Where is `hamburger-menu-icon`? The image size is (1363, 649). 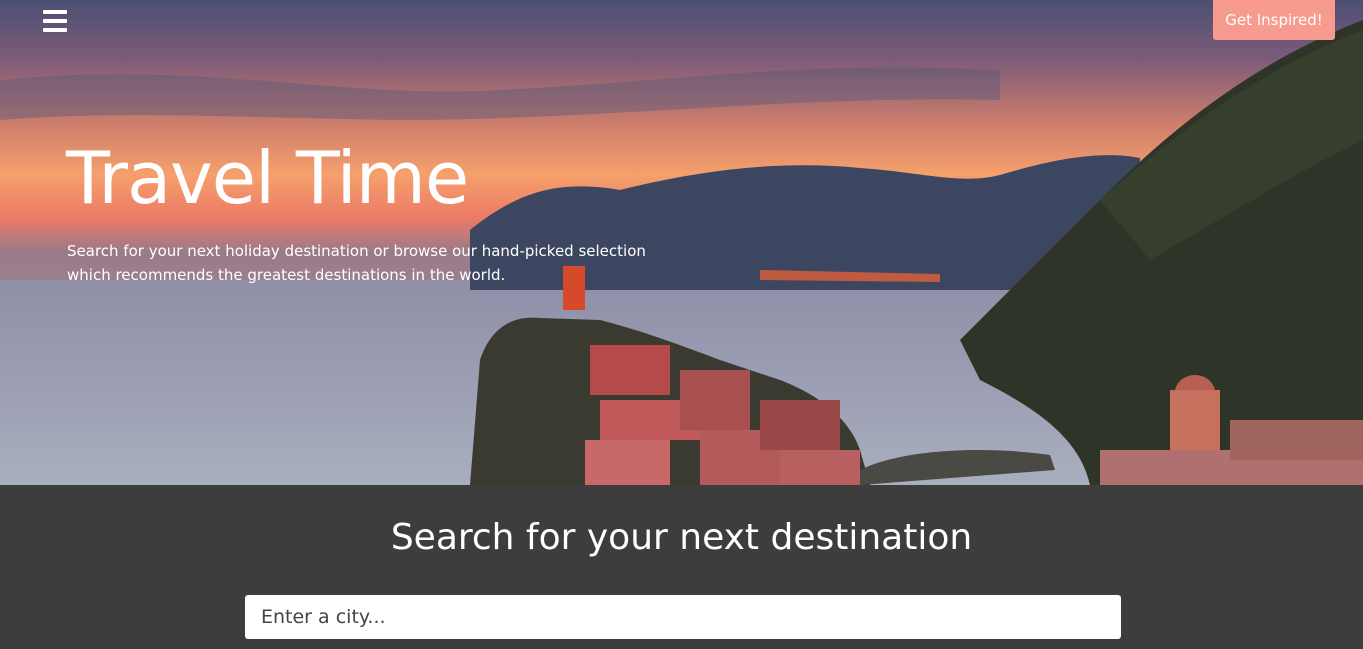 hamburger-menu-icon is located at coordinates (56, 21).